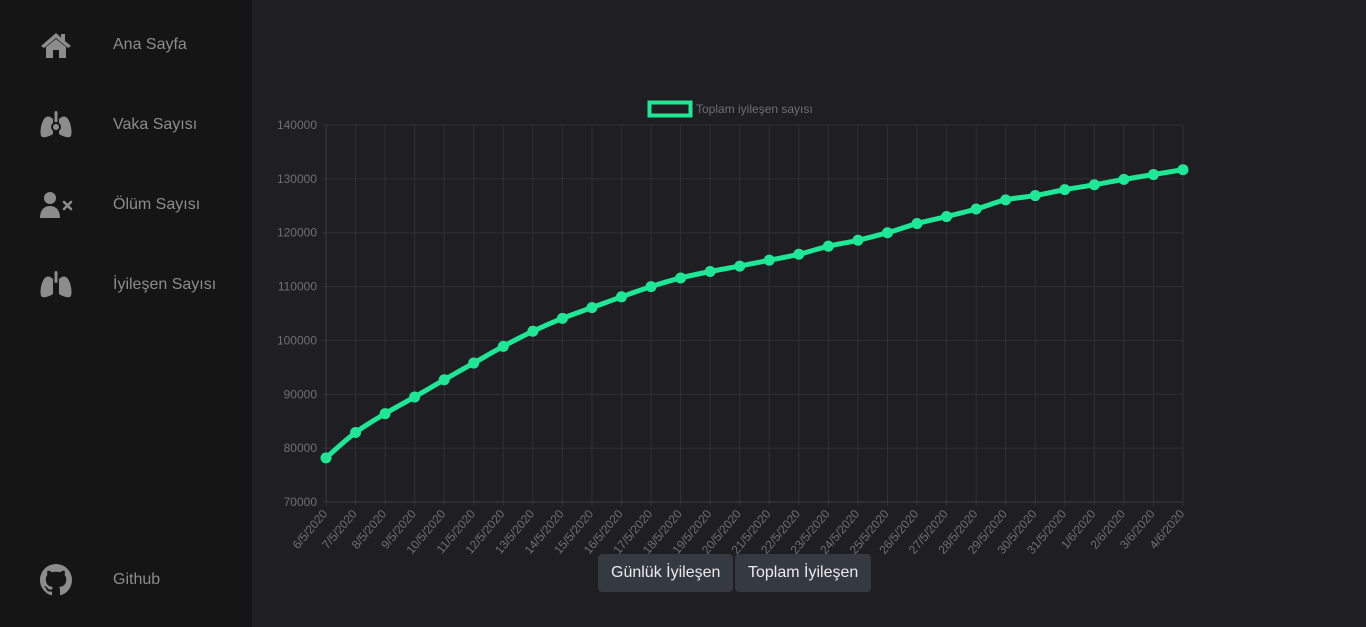 Image resolution: width=1366 pixels, height=627 pixels. I want to click on y-tick-label: 110000, so click(297, 287).